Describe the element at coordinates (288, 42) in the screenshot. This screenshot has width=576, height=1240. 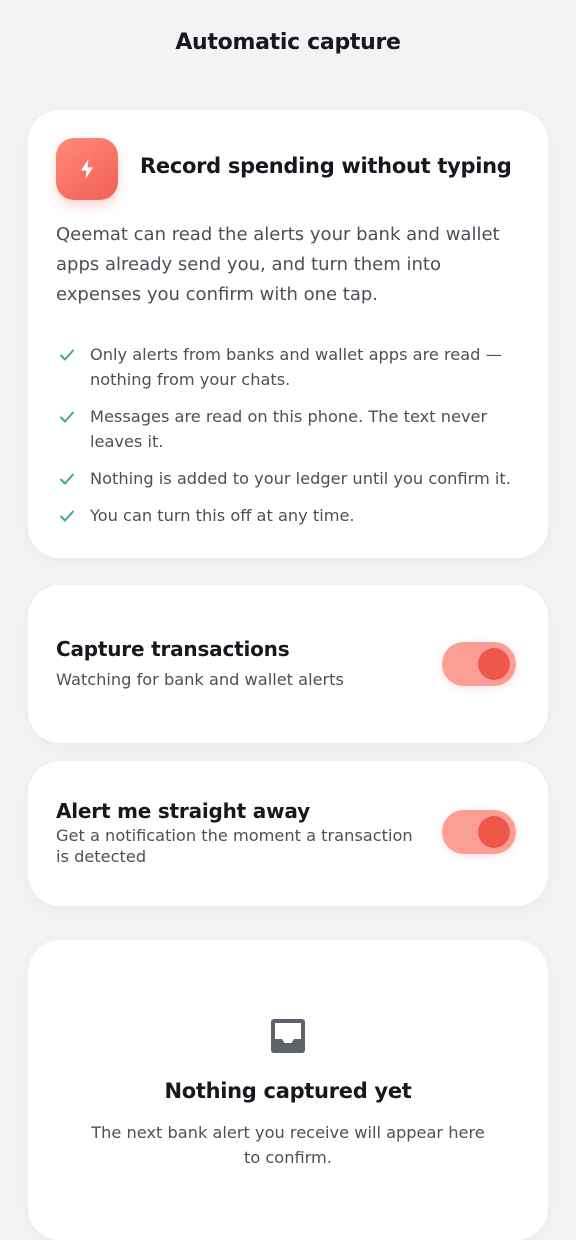
I see `page-title: Automatic capture` at that location.